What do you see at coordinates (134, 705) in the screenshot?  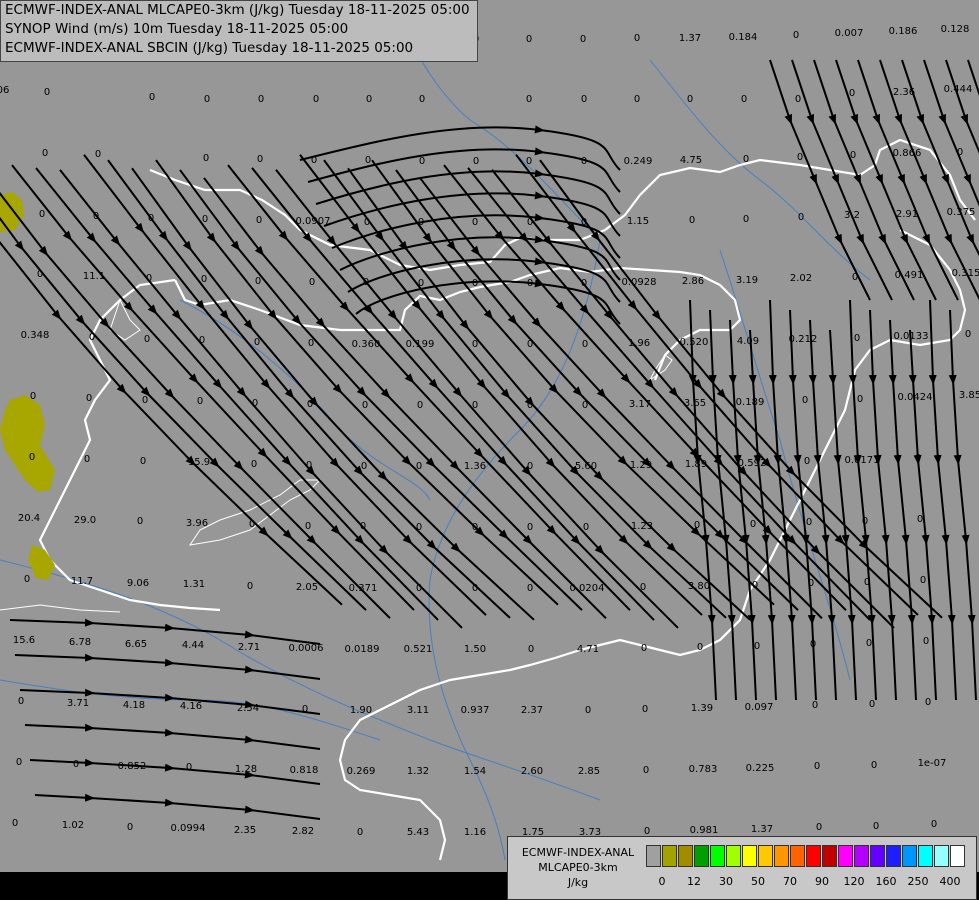 I see `sbcin-value: 4.18` at bounding box center [134, 705].